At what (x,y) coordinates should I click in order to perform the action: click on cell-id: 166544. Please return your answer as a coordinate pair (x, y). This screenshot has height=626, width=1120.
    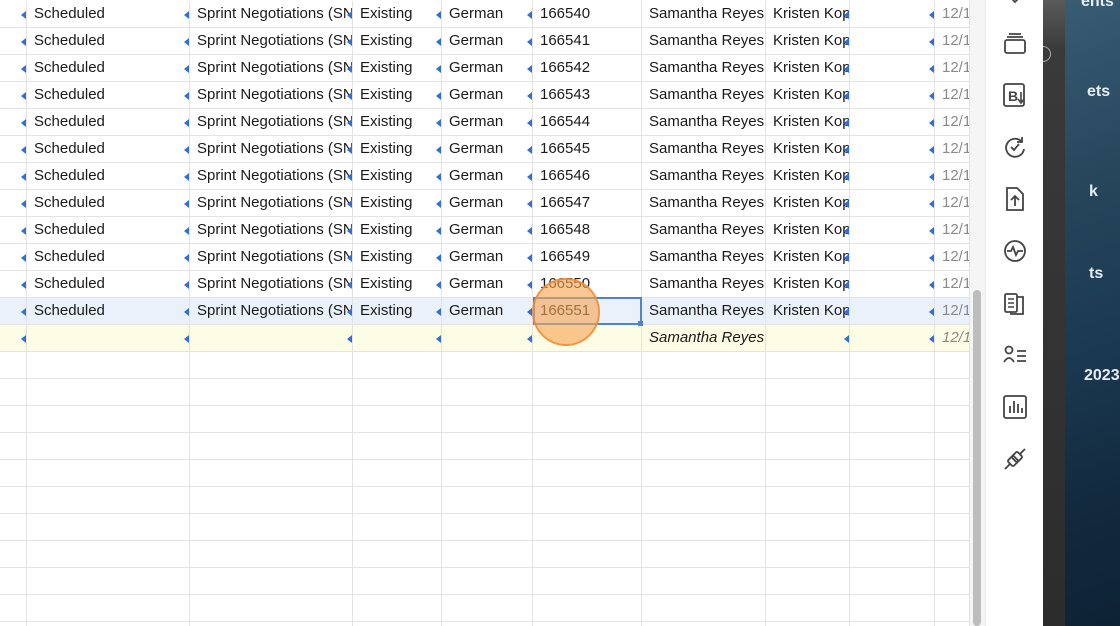
    Looking at the image, I should click on (587, 122).